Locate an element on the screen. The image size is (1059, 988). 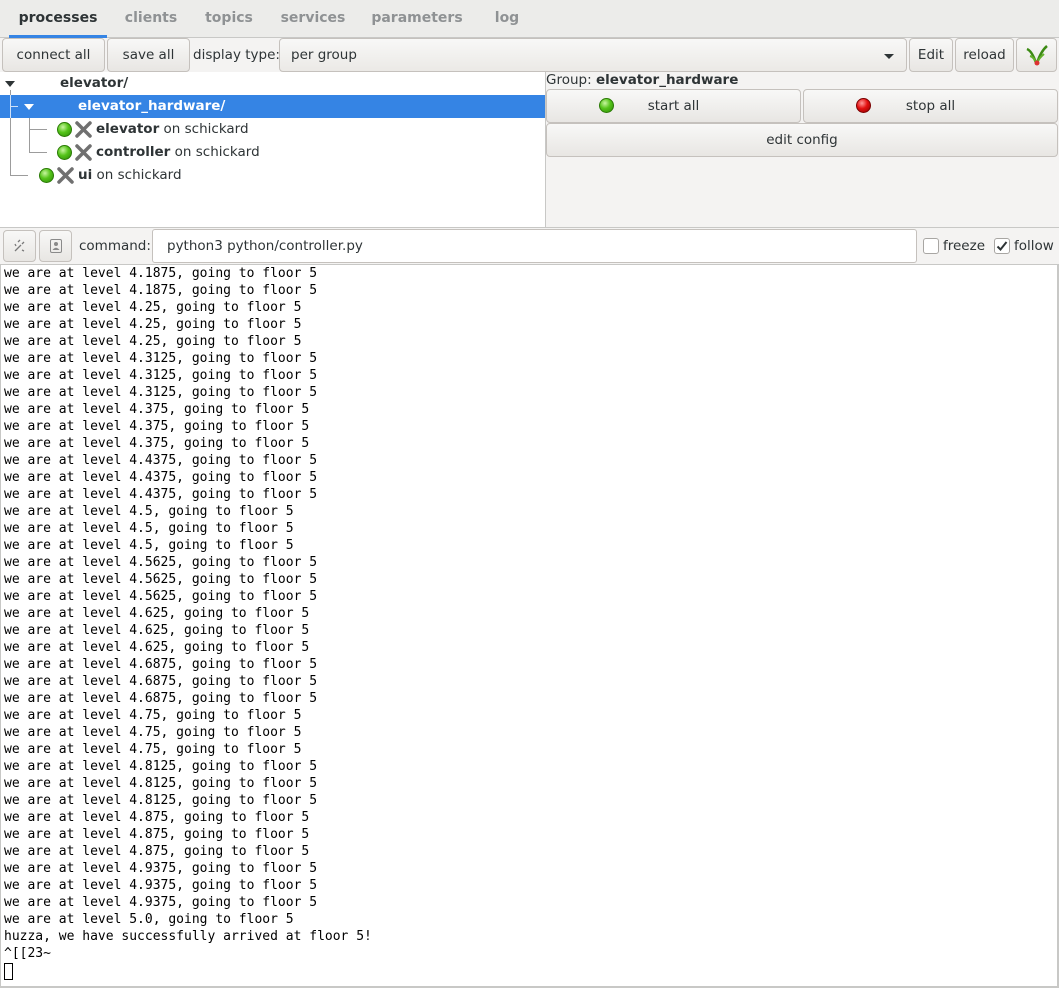
chevron-down-icon is located at coordinates (889, 56).